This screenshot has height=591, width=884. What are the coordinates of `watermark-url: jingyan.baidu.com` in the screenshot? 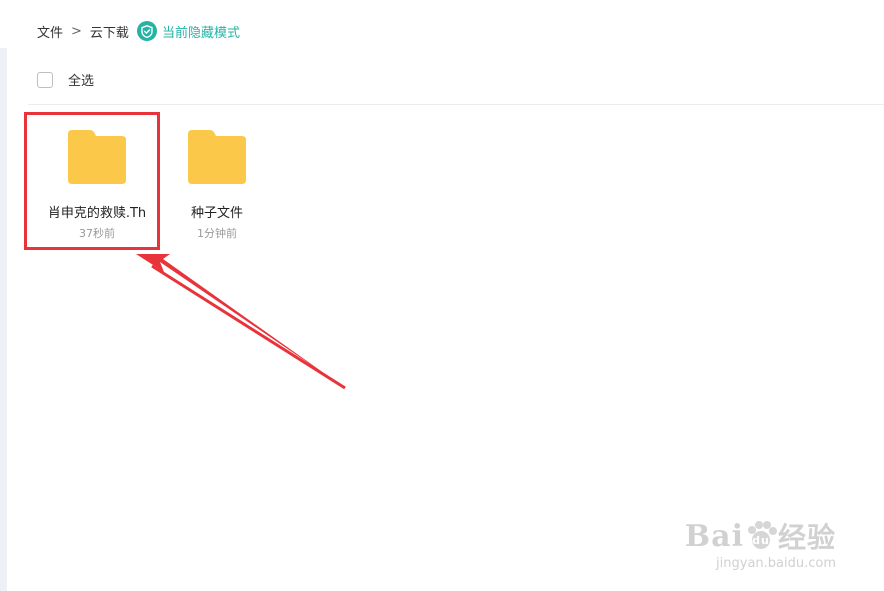 It's located at (776, 563).